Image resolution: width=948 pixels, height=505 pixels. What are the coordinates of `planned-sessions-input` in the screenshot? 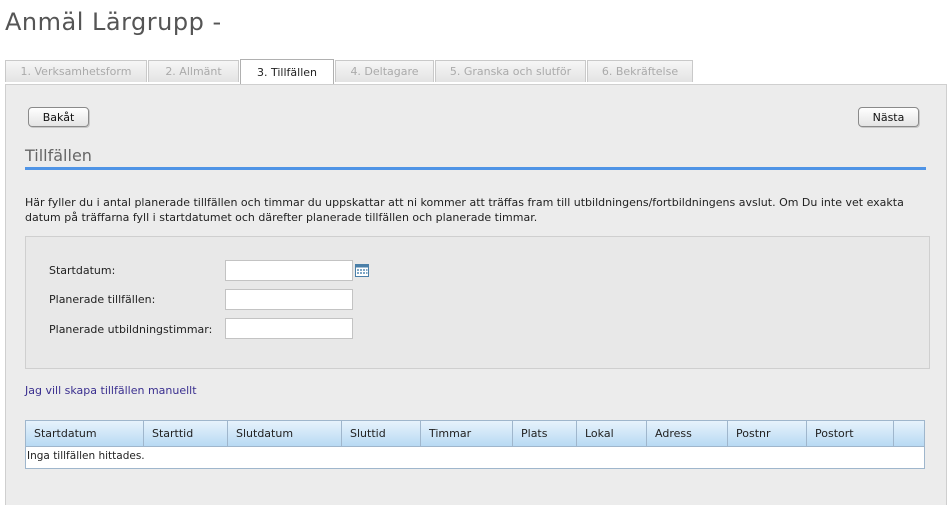 It's located at (289, 299).